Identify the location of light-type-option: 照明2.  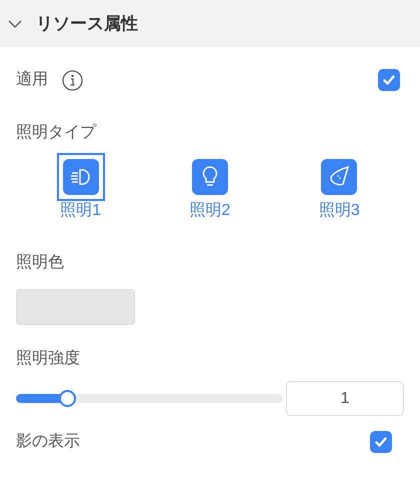
(210, 187).